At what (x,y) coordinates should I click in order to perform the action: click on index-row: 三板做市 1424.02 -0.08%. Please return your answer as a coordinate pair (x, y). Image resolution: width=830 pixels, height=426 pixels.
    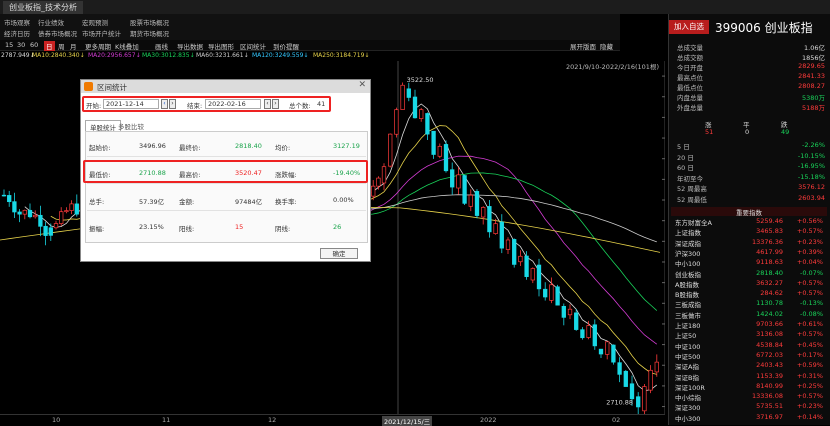
    Looking at the image, I should click on (749, 315).